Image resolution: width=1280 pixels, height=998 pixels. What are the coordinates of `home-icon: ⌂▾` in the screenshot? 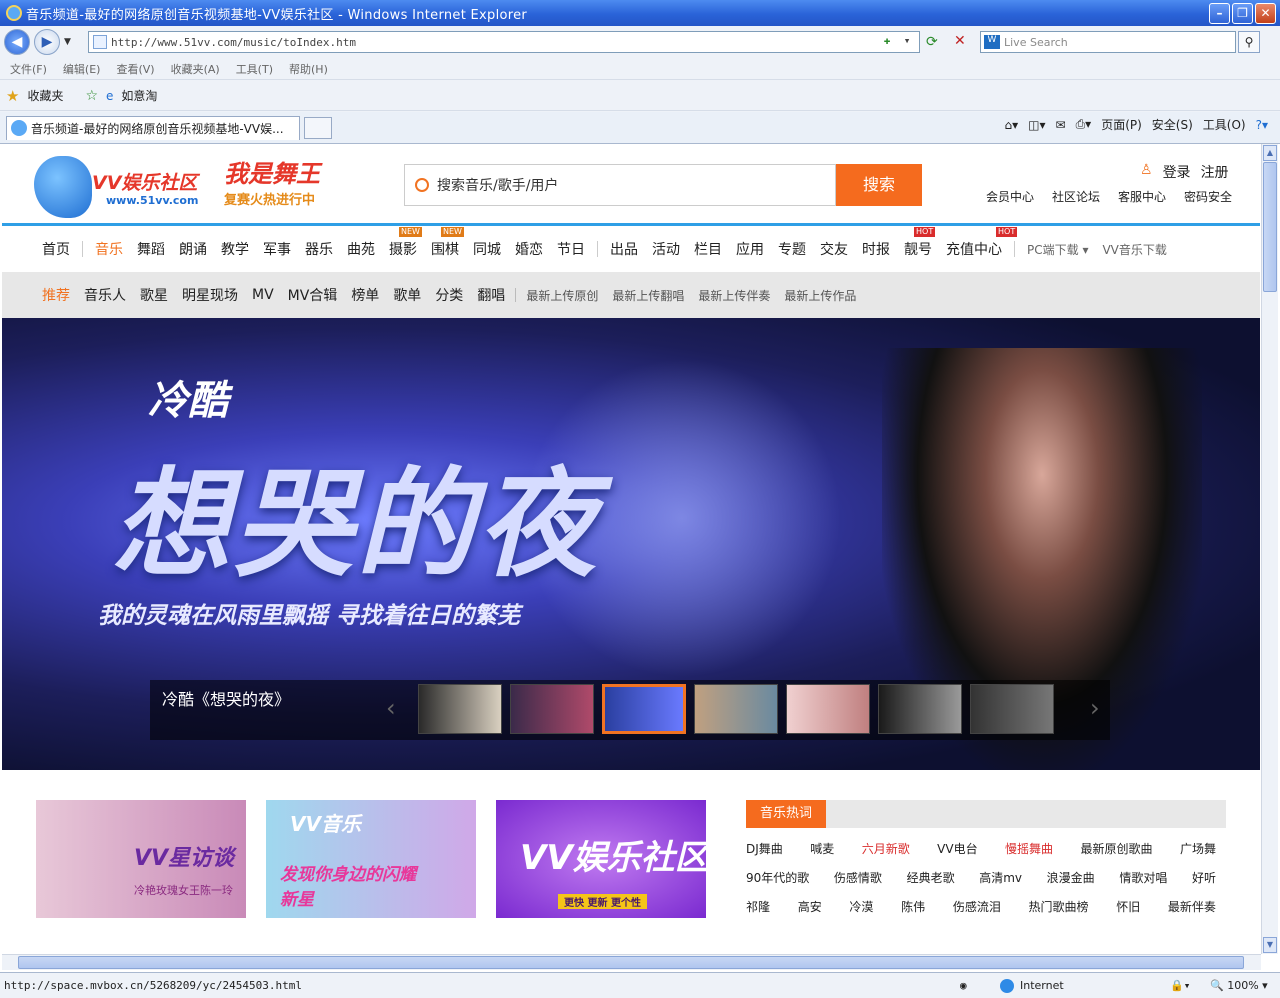 It's located at (1011, 125).